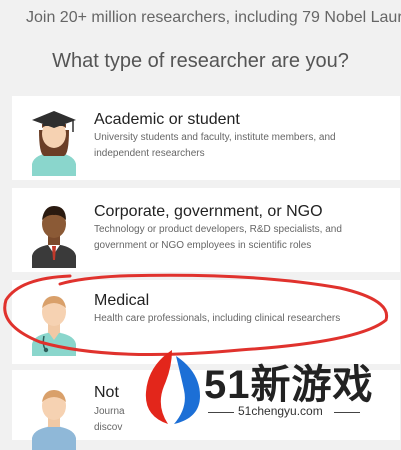  What do you see at coordinates (54, 420) in the screenshot?
I see `generic-avatar-icon` at bounding box center [54, 420].